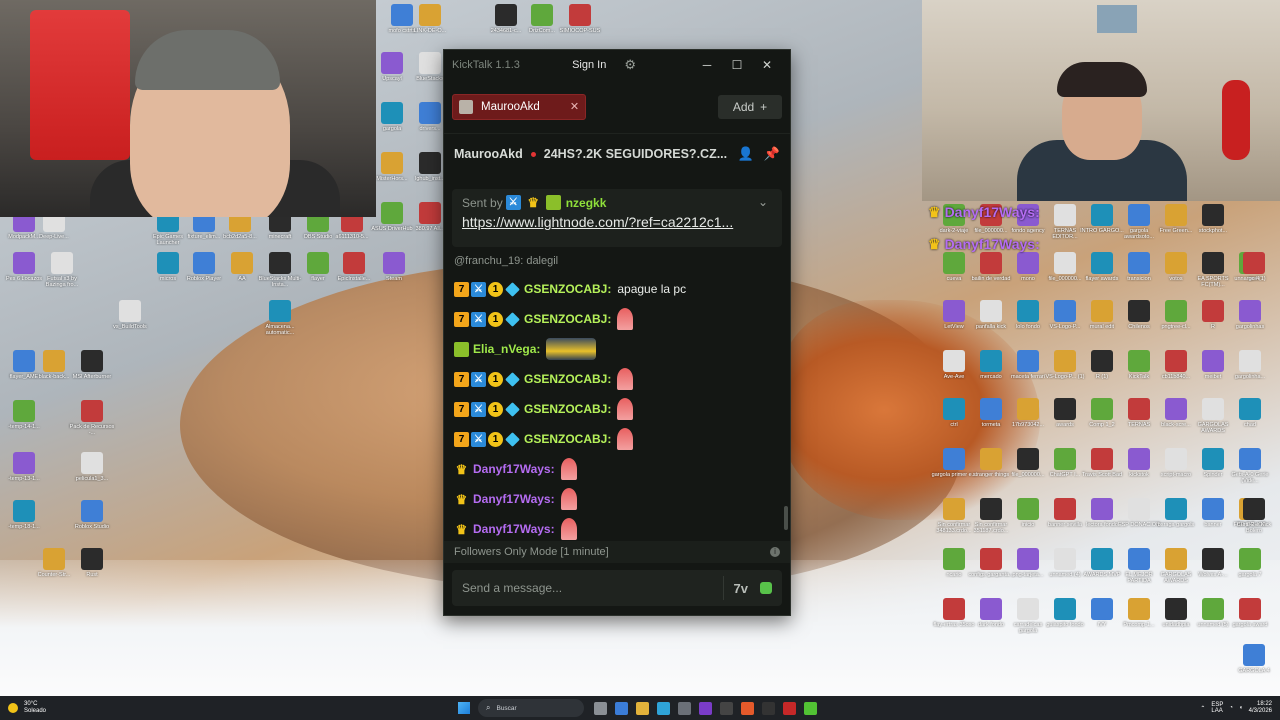  I want to click on weather-text: 30°C Soleado, so click(35, 707).